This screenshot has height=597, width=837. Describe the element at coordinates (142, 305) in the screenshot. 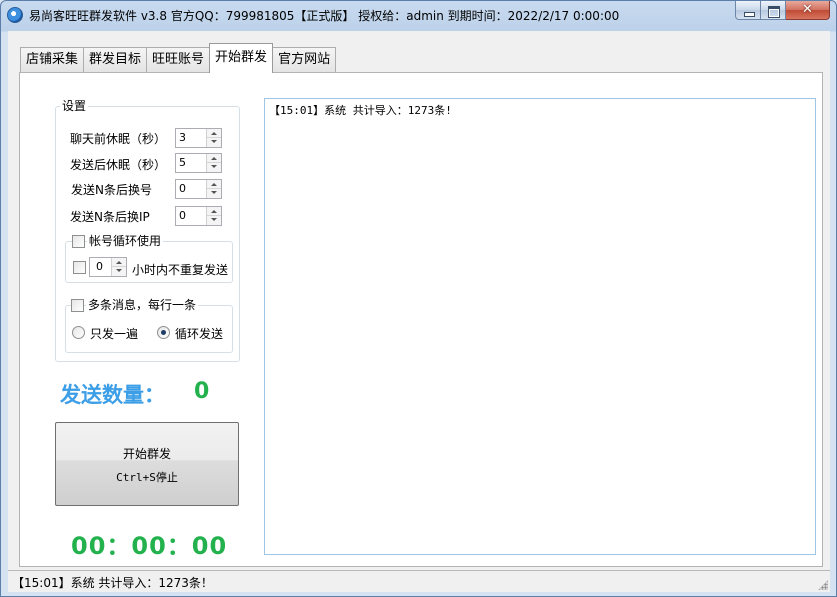

I see `multi-message-label: 多条消息，每行一条` at that location.